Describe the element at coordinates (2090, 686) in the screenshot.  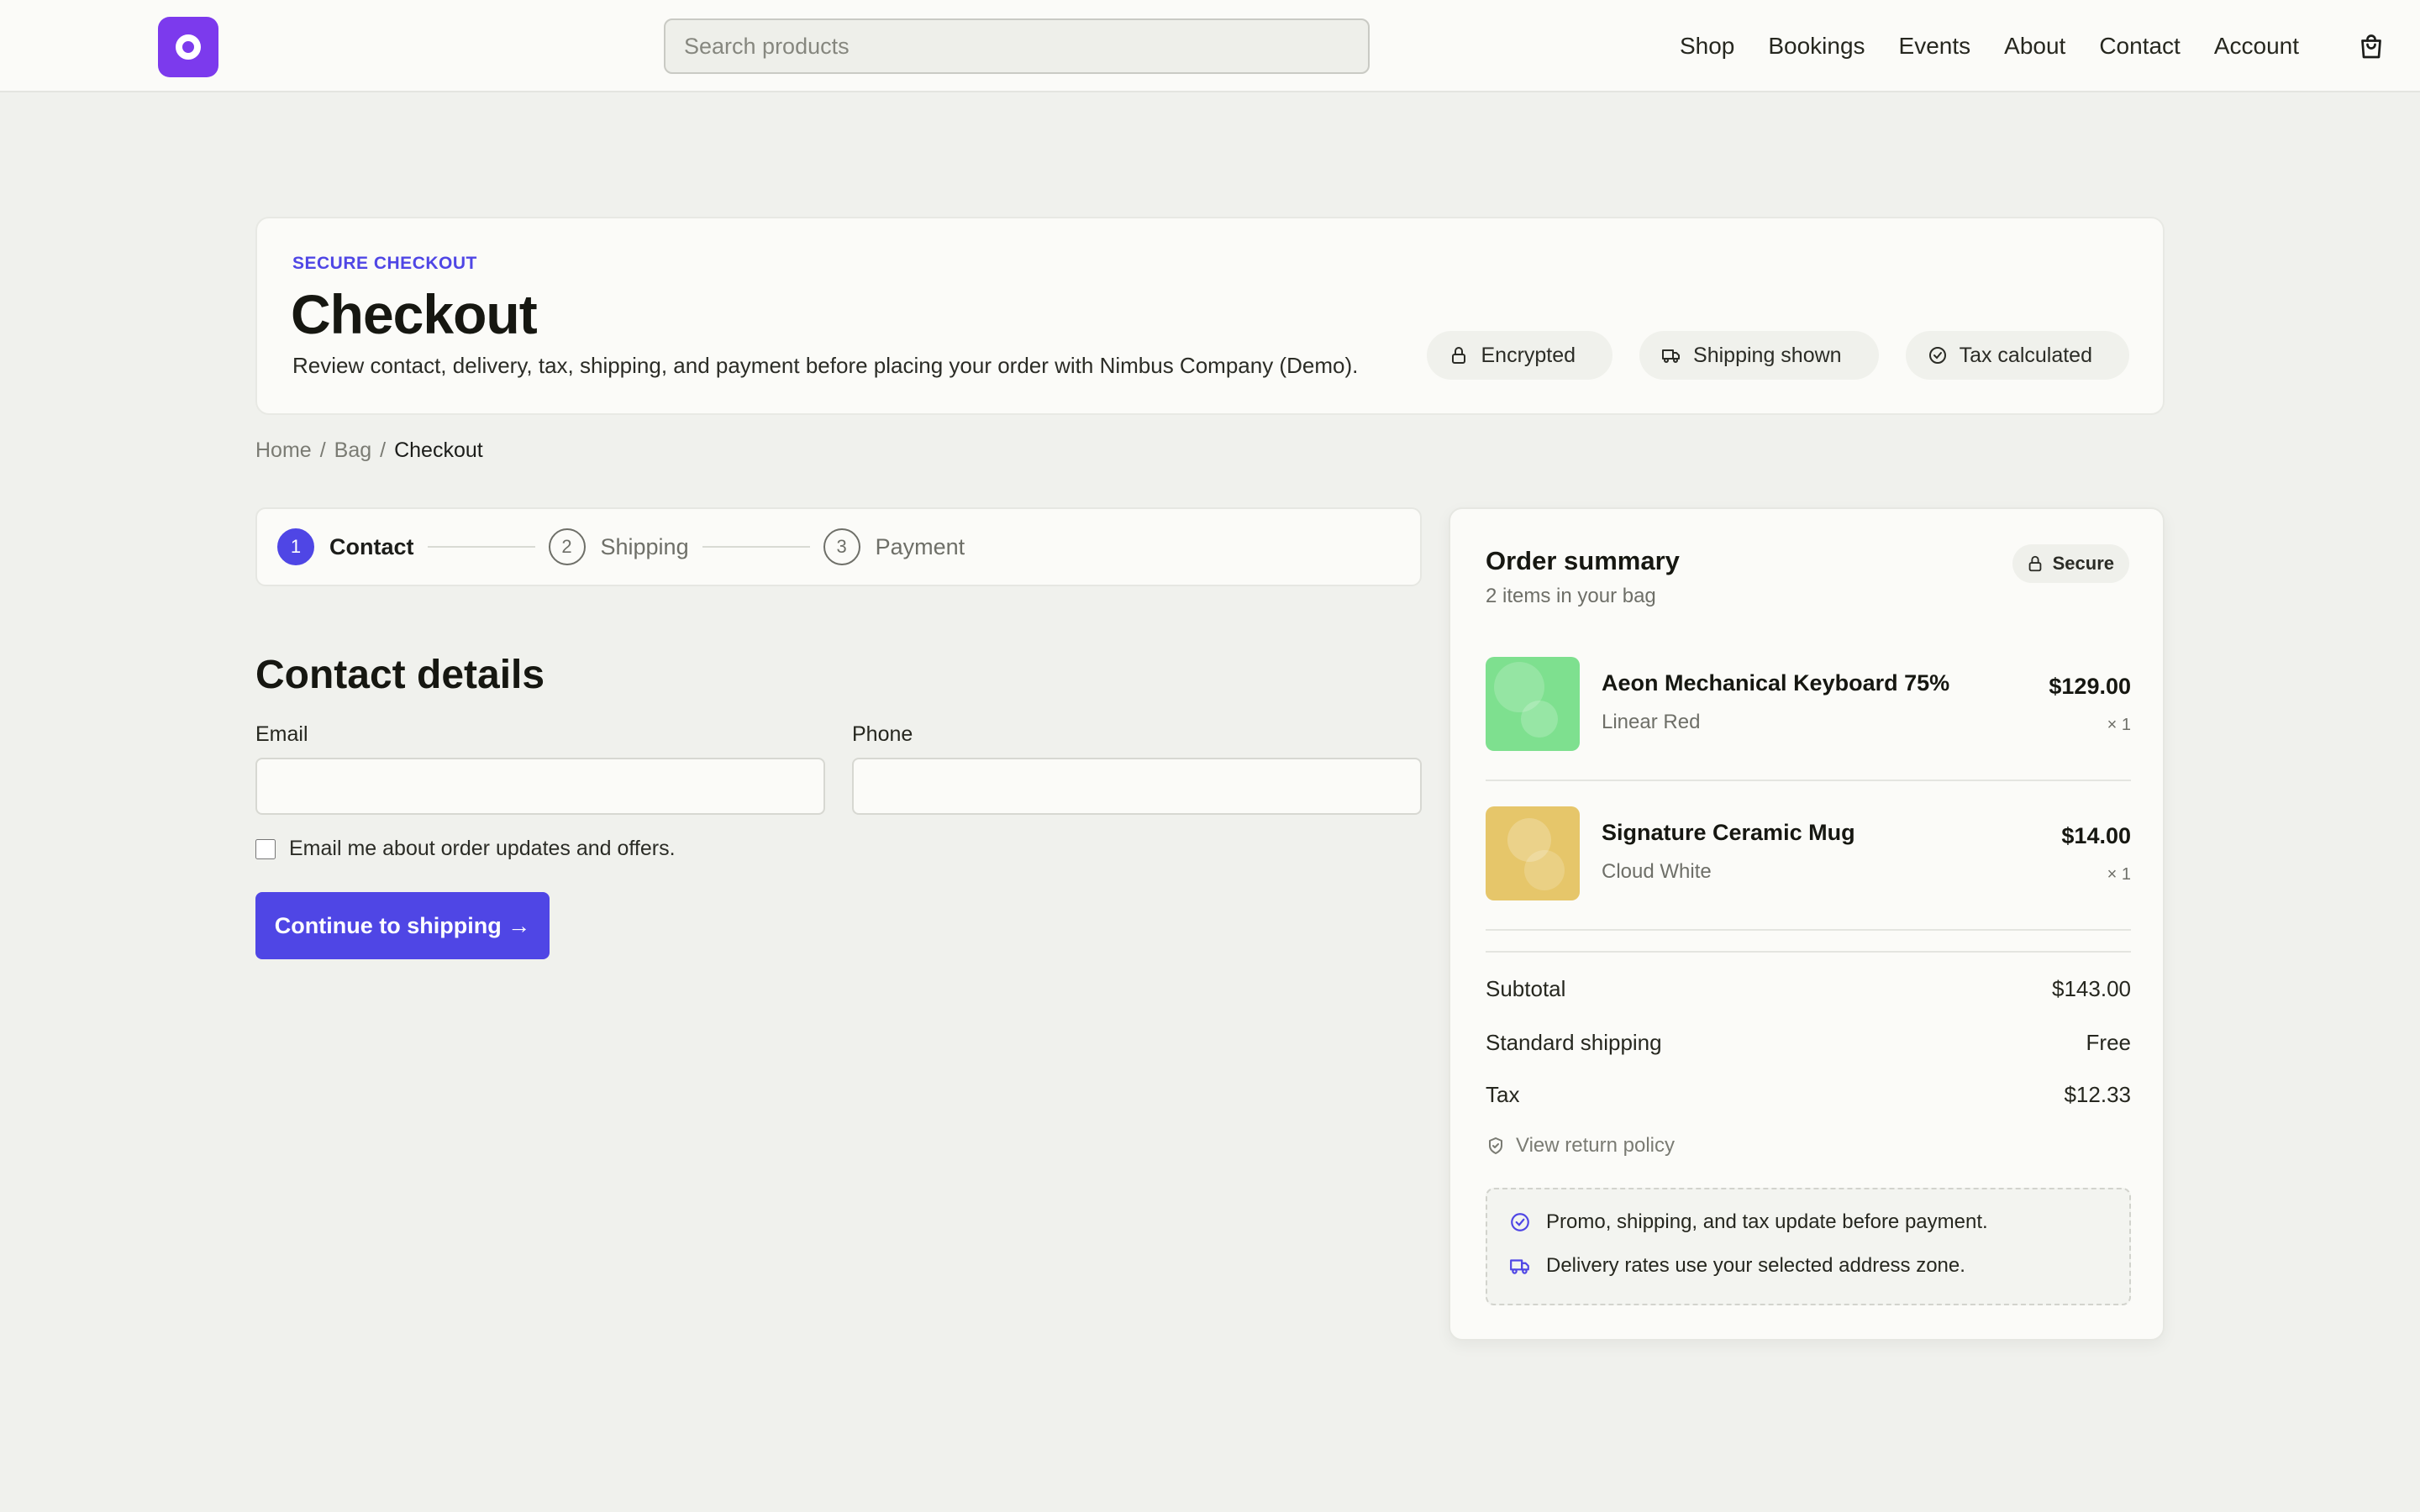
I see `product-price: $129.00` at that location.